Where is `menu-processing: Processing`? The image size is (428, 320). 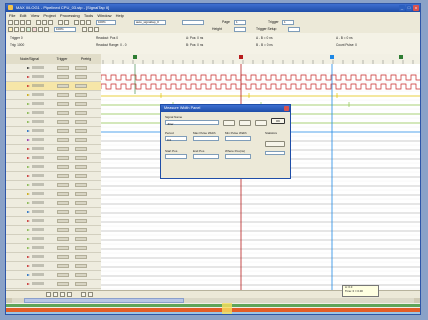
menu-processing: Processing is located at coordinates (70, 15).